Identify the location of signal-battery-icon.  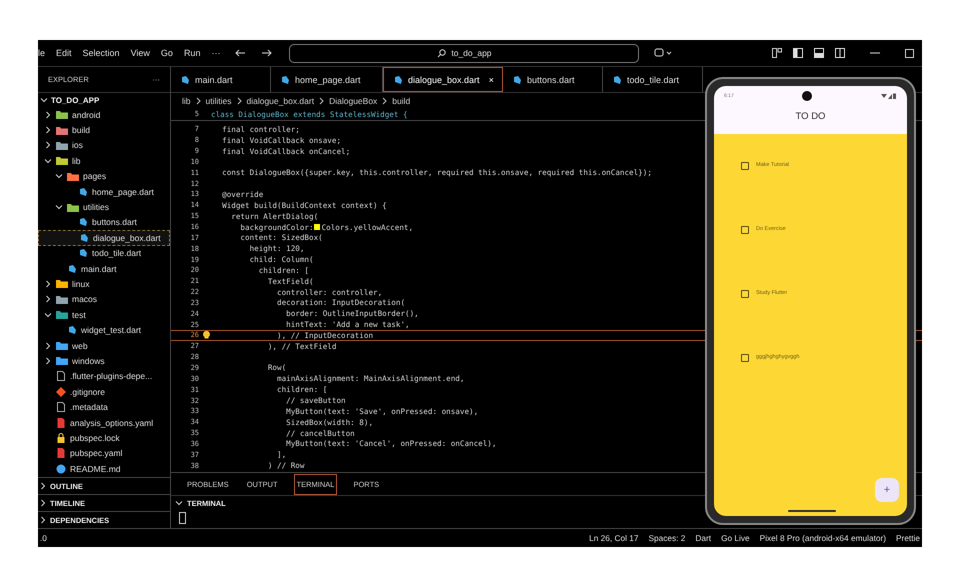
(888, 96).